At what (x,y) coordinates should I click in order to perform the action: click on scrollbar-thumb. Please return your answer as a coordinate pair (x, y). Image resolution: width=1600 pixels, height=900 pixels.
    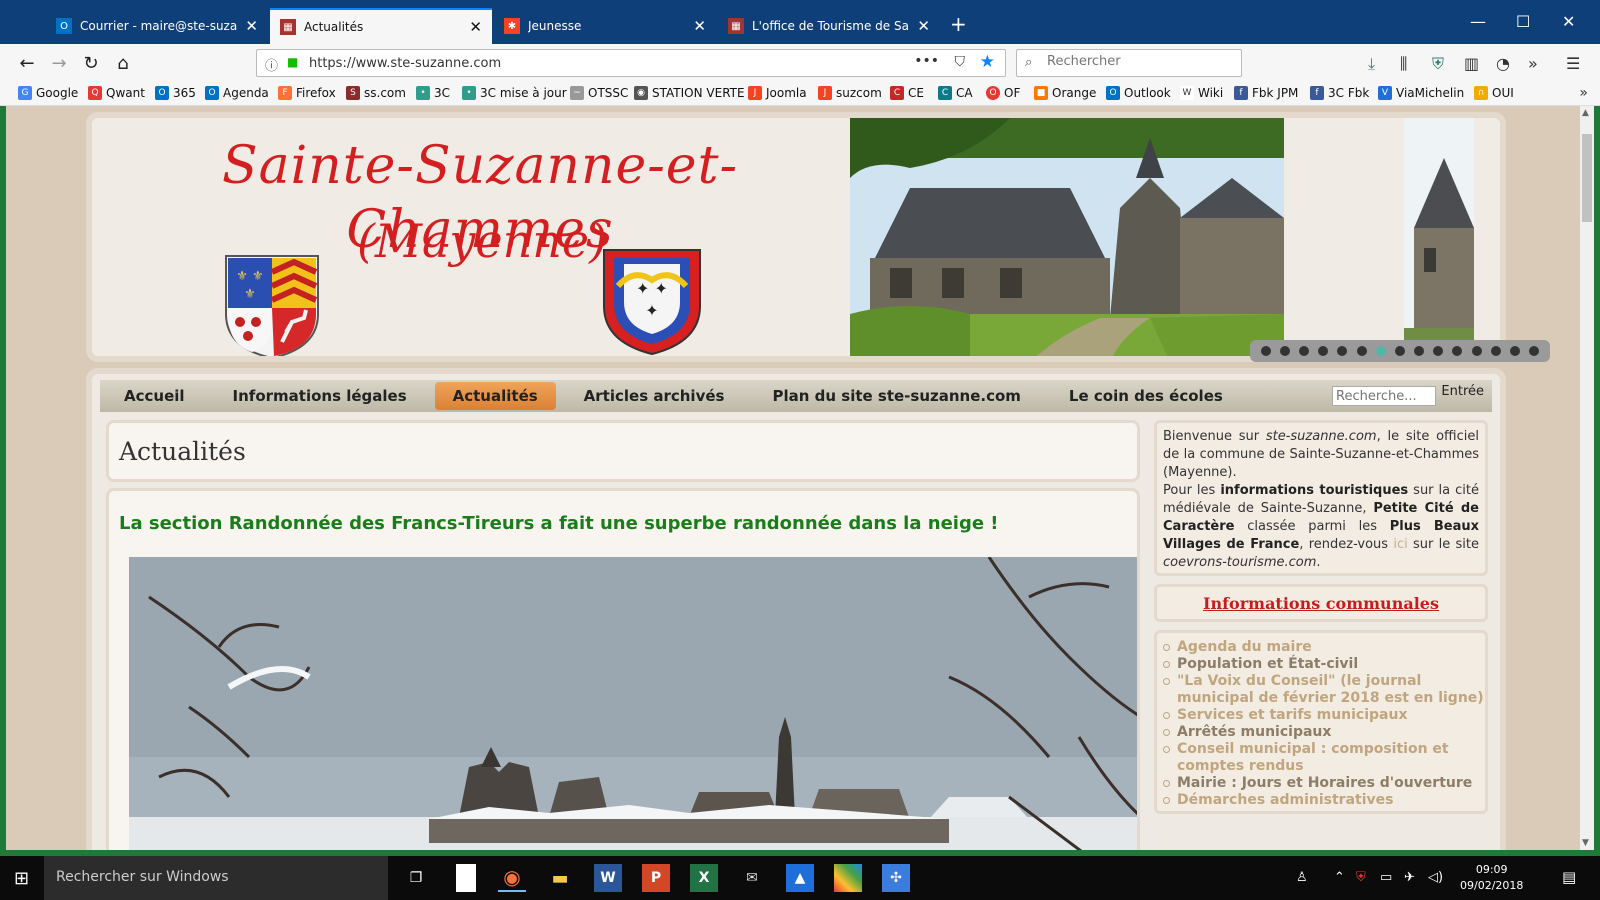
    Looking at the image, I should click on (1587, 178).